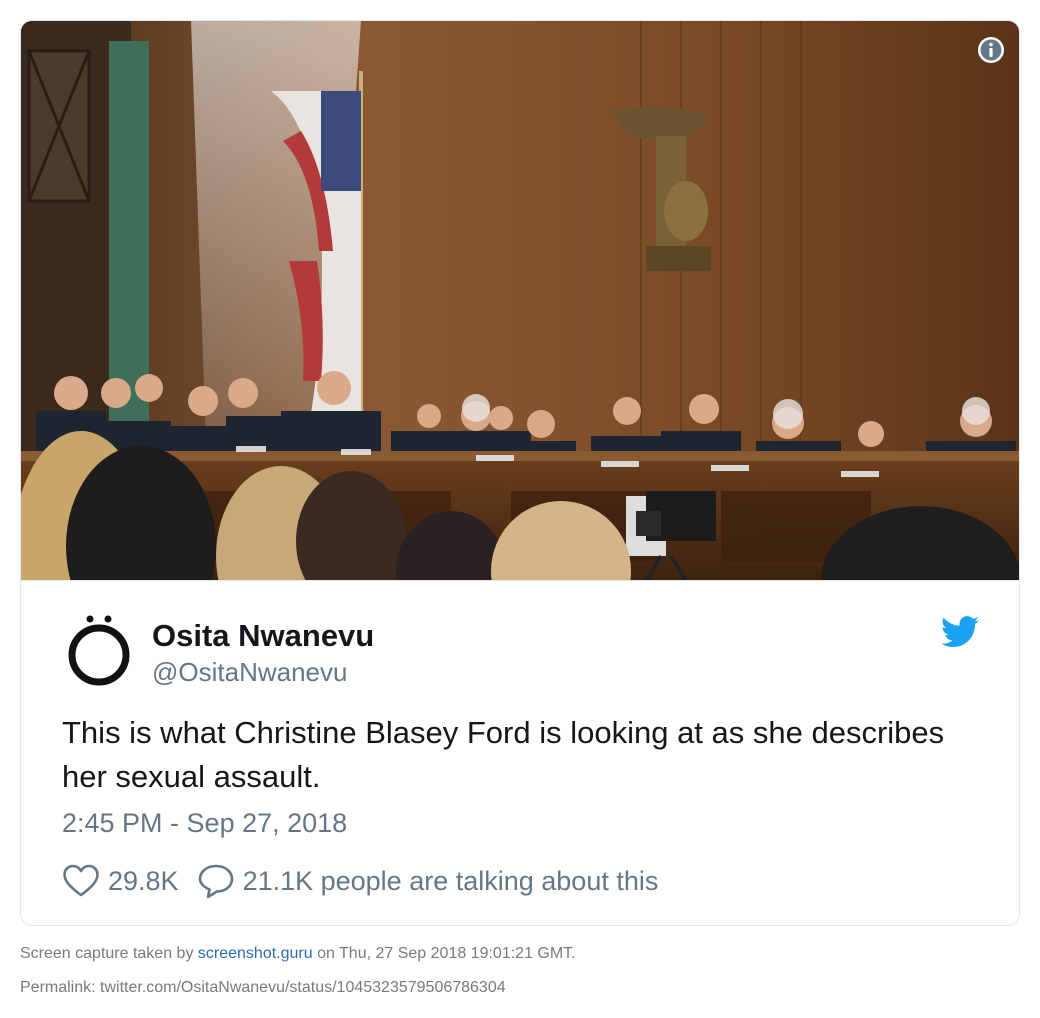 The height and width of the screenshot is (1018, 1040). What do you see at coordinates (143, 880) in the screenshot?
I see `like-count: 29.8K` at bounding box center [143, 880].